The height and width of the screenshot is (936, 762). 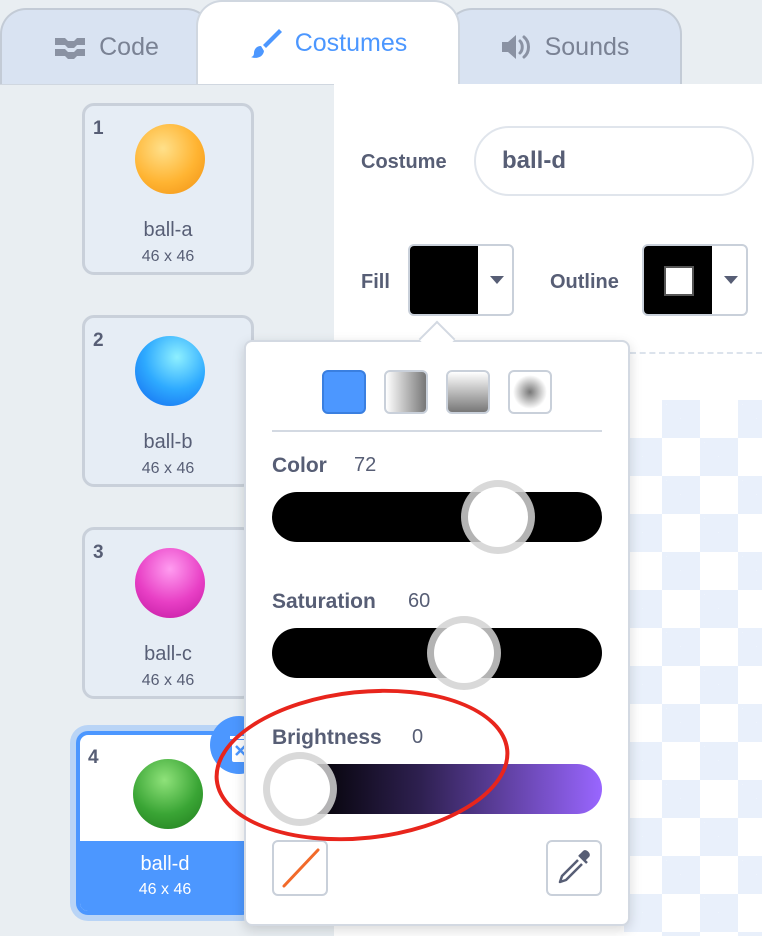 I want to click on costume-name-input: ball-d, so click(x=614, y=161).